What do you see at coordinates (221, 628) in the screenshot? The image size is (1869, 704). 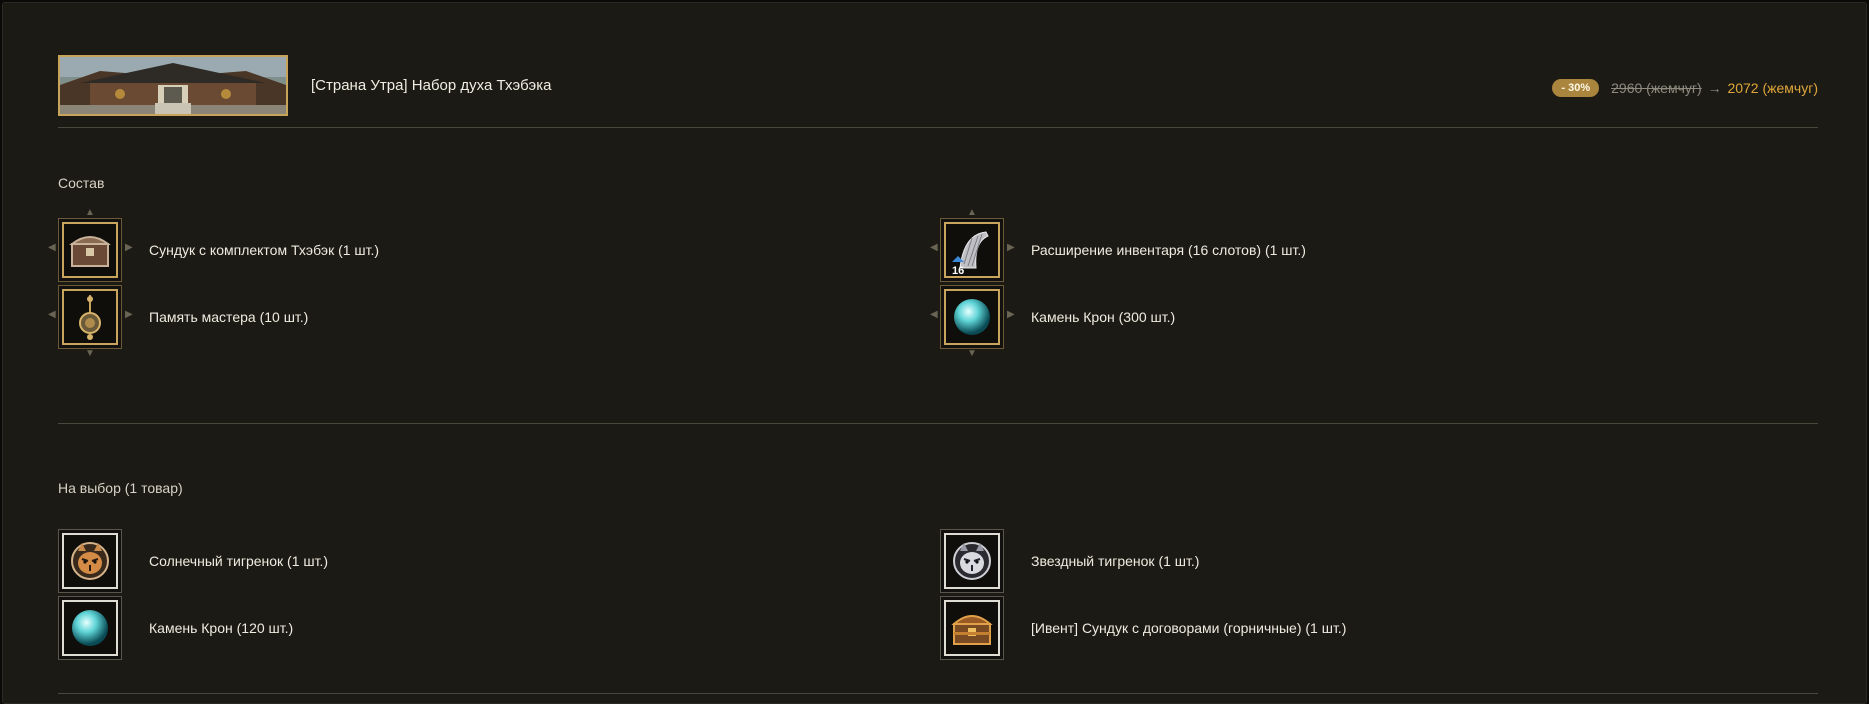 I see `item-label: Камень Крон (120 шт.)` at bounding box center [221, 628].